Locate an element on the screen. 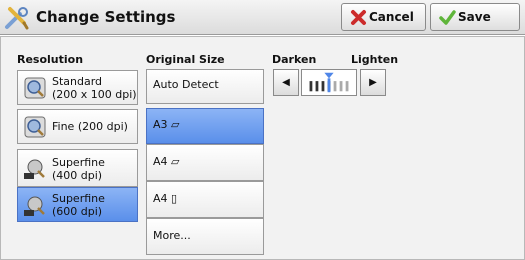  resolution-superfine-400-line1: Superfine is located at coordinates (78, 162).